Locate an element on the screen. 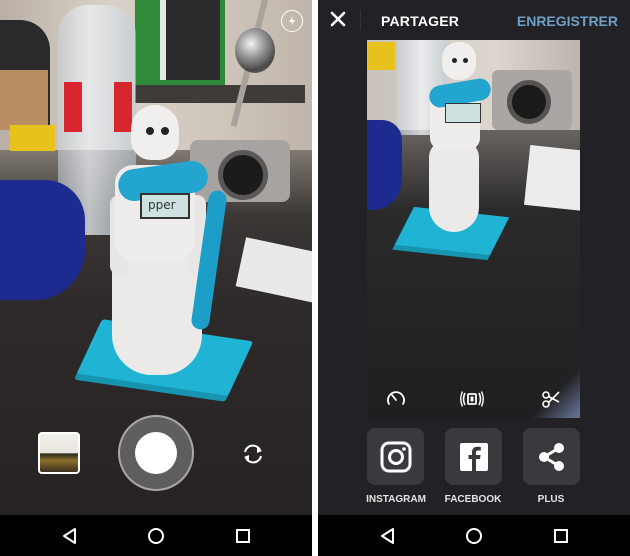 Image resolution: width=630 pixels, height=556 pixels. trim-scissors-icon is located at coordinates (551, 399).